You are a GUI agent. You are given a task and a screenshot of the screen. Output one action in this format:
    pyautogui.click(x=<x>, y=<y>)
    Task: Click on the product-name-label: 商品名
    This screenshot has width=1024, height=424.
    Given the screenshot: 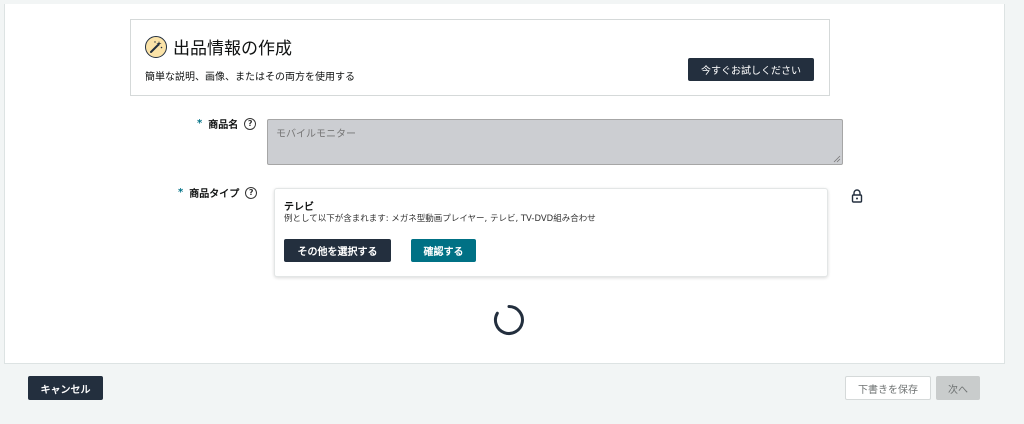 What is the action you would take?
    pyautogui.click(x=223, y=125)
    